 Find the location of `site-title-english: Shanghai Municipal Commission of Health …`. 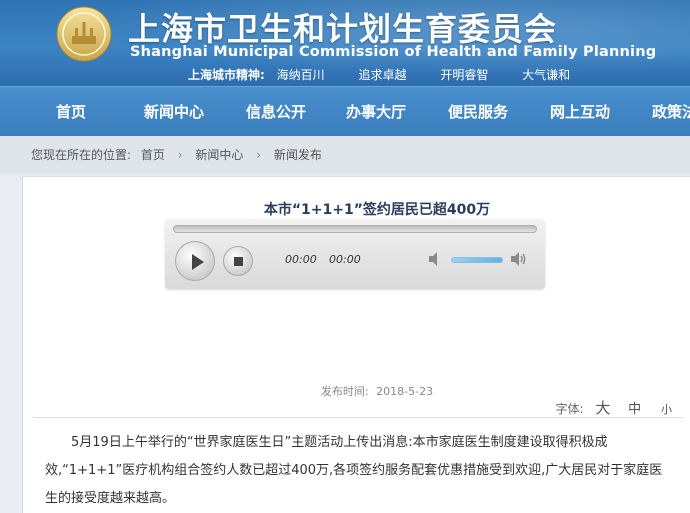

site-title-english: Shanghai Municipal Commission of Health … is located at coordinates (393, 52).